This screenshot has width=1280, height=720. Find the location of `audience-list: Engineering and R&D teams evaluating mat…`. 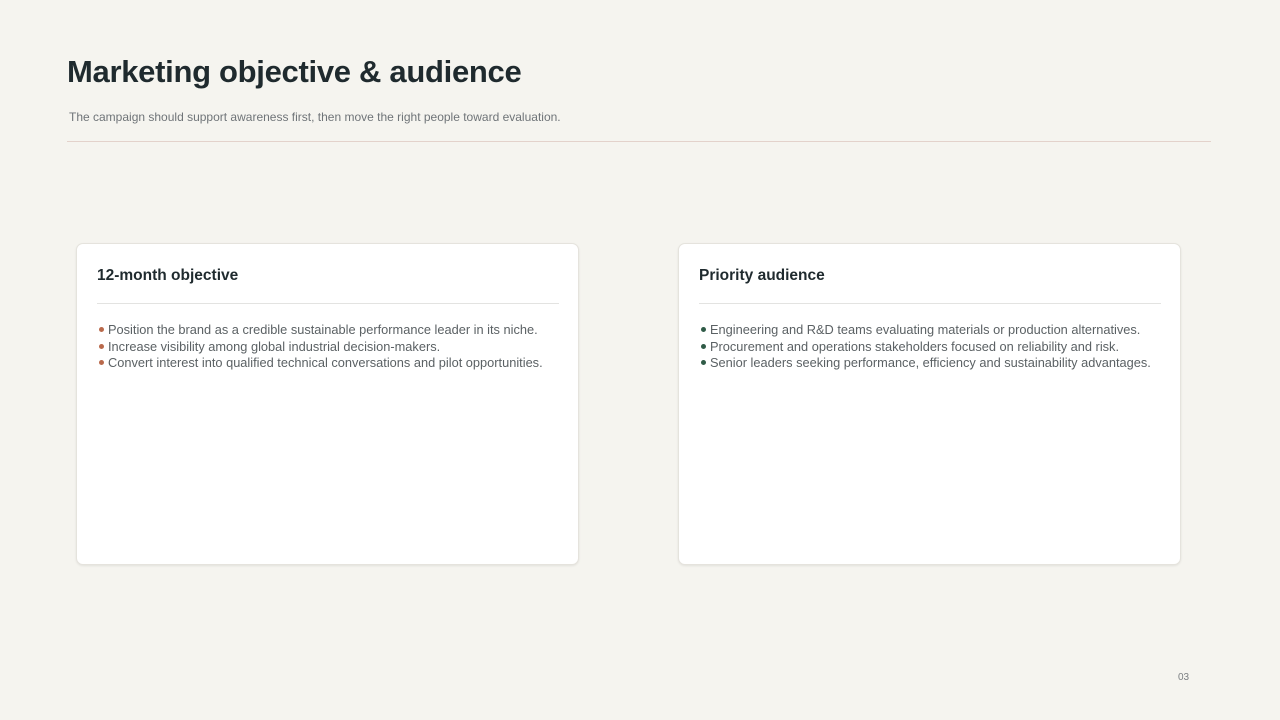

audience-list: Engineering and R&D teams evaluating mat… is located at coordinates (932, 347).